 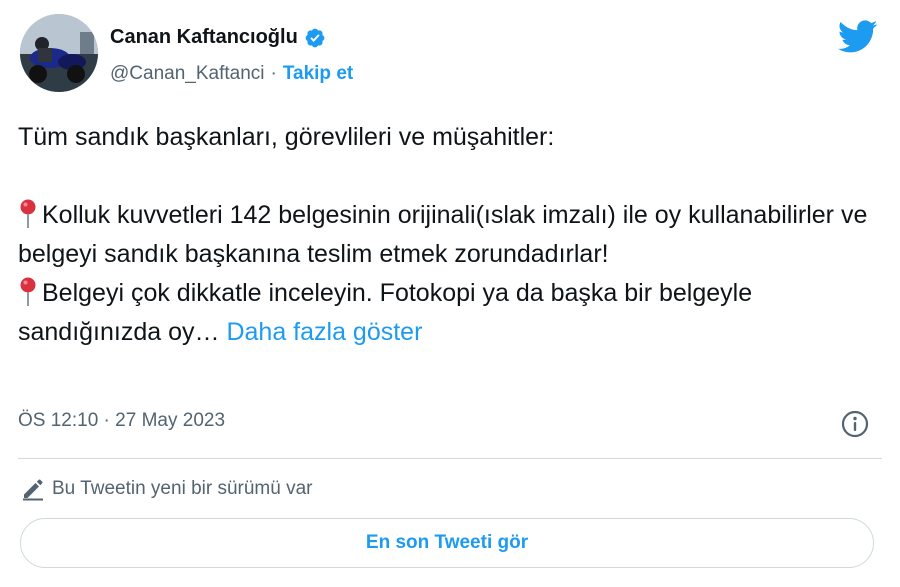 What do you see at coordinates (204, 37) in the screenshot?
I see `author-display-name: Canan Kaftancıoğlu` at bounding box center [204, 37].